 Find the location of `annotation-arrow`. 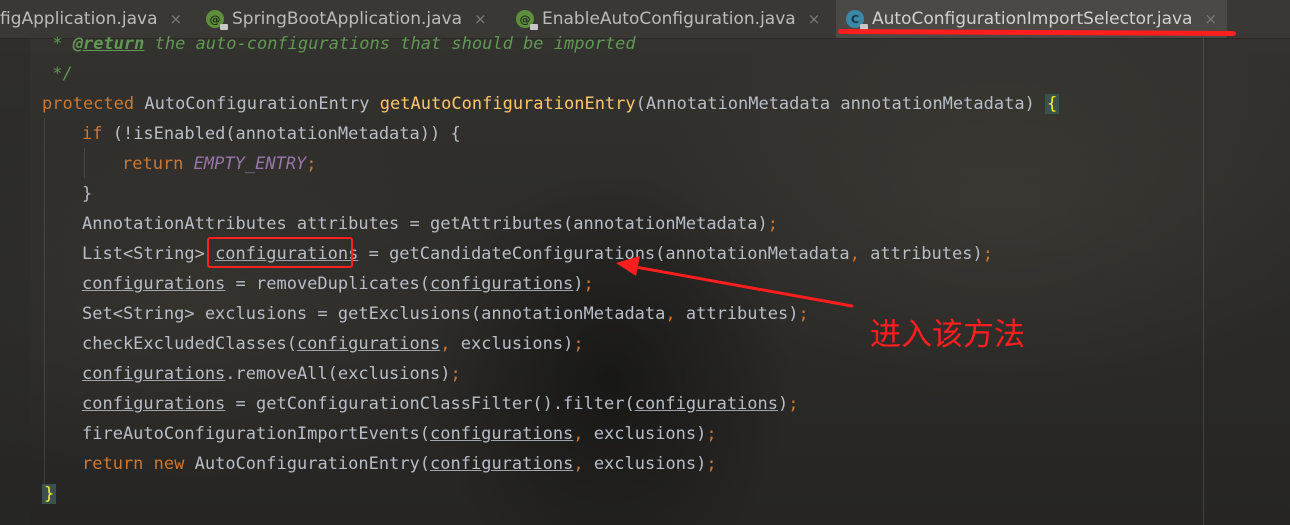

annotation-arrow is located at coordinates (735, 282).